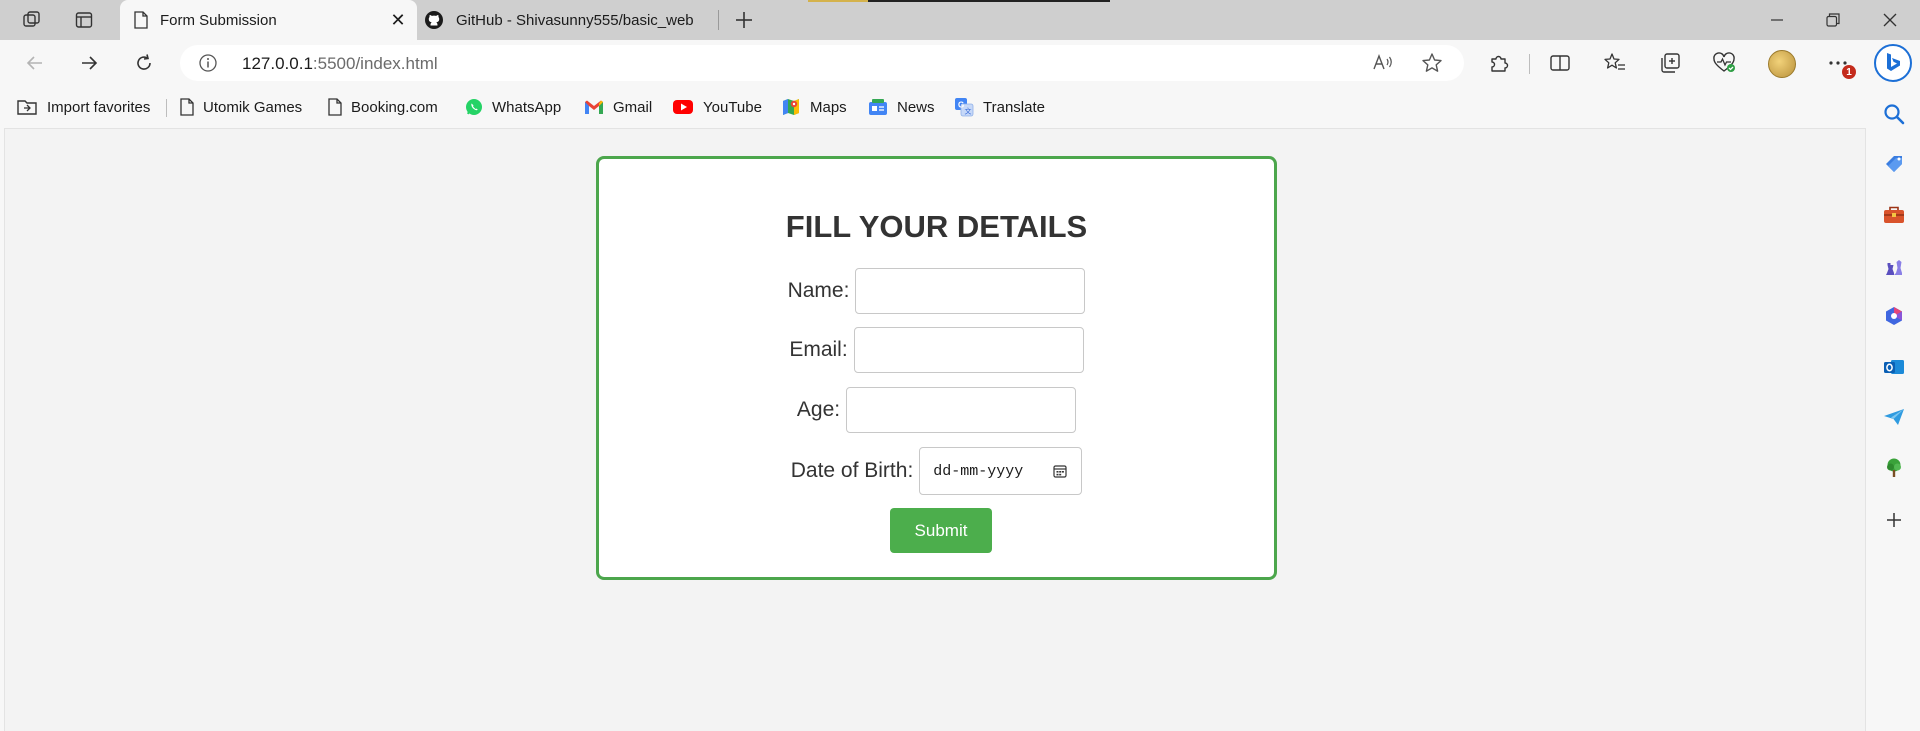  What do you see at coordinates (1560, 63) in the screenshot?
I see `split-screen-icon` at bounding box center [1560, 63].